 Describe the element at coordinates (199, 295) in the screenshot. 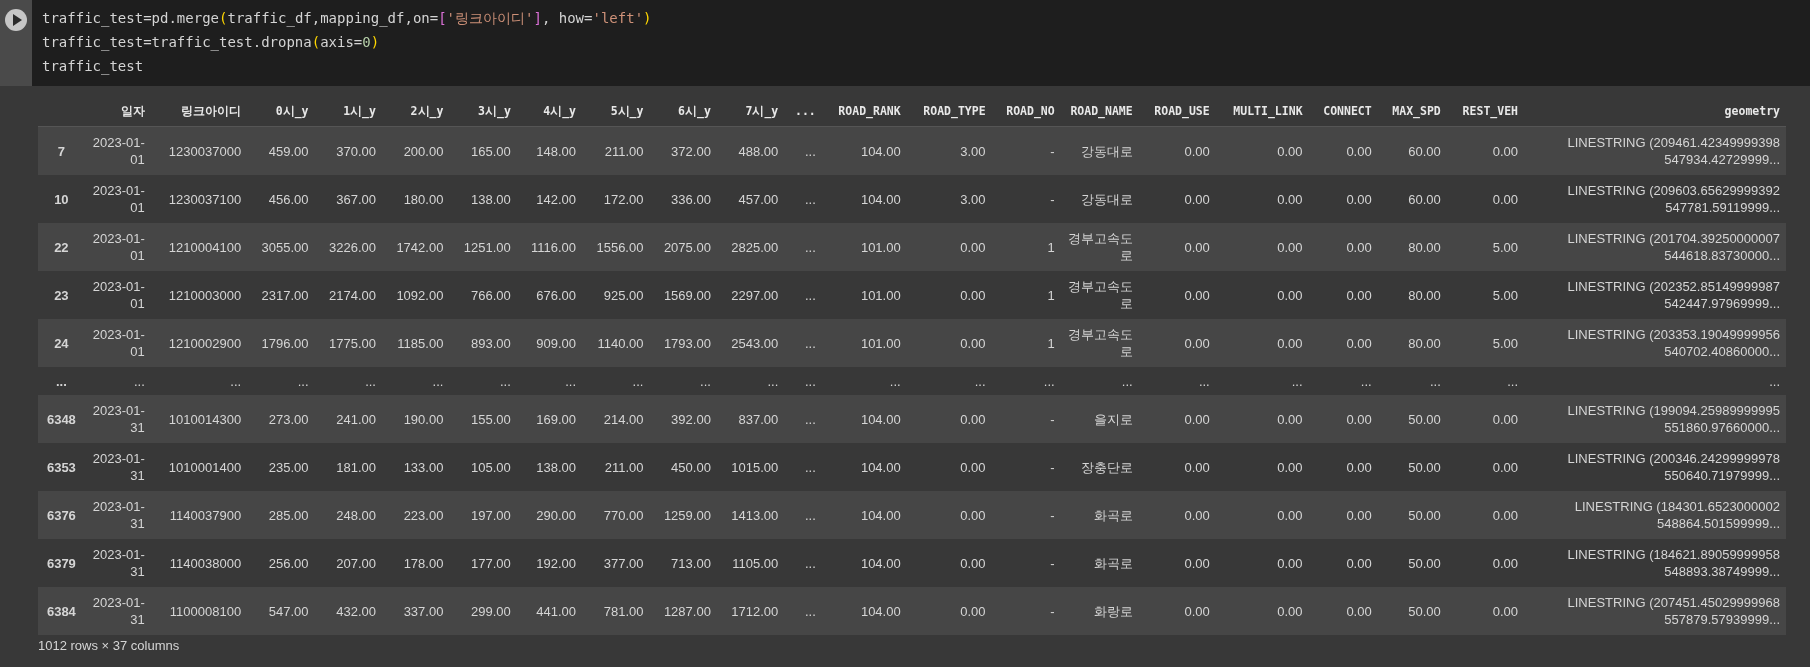

I see `table-cell: 1210003000` at that location.